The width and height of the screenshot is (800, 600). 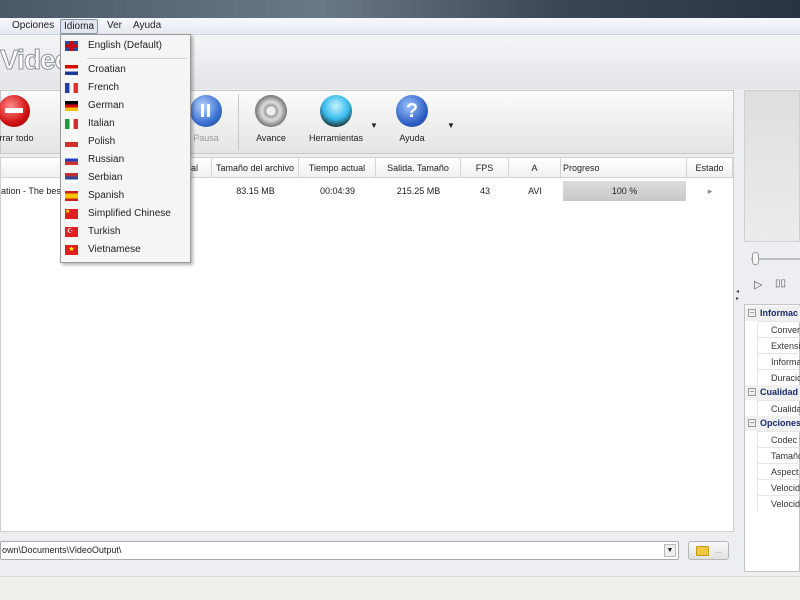 What do you see at coordinates (702, 551) in the screenshot?
I see `folder-icon` at bounding box center [702, 551].